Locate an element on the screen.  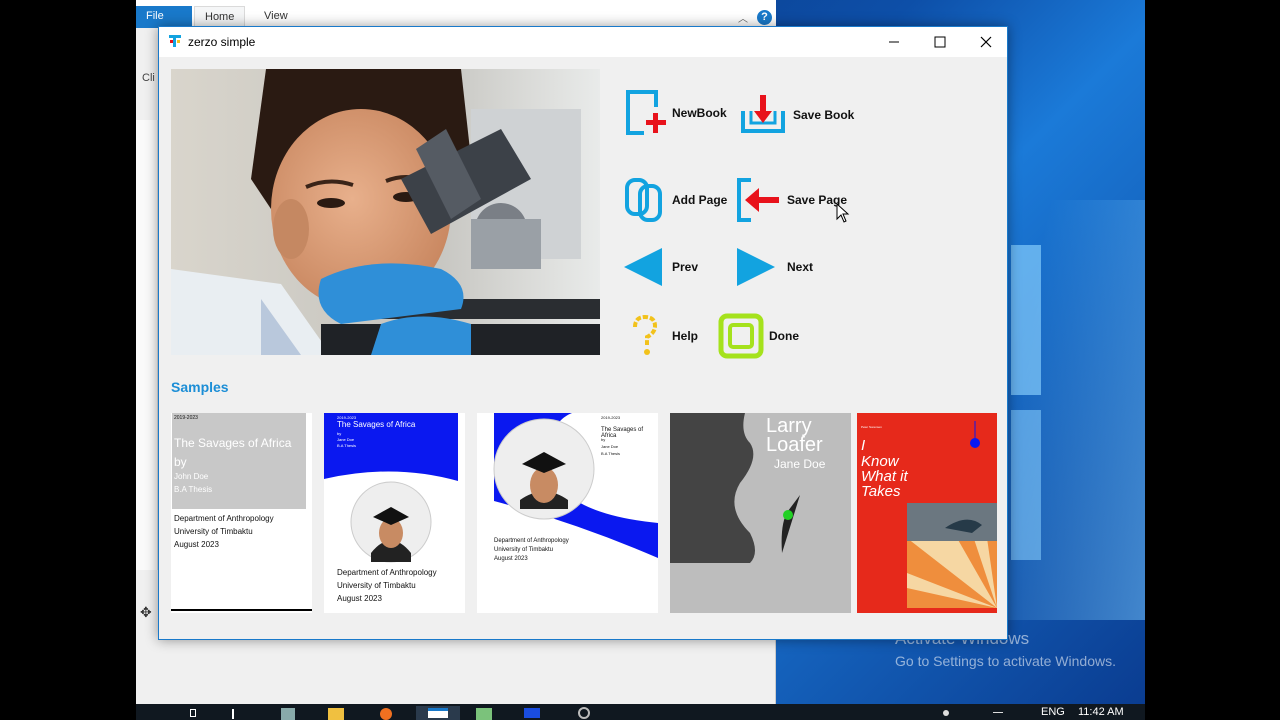
app-icon is located at coordinates (288, 713).